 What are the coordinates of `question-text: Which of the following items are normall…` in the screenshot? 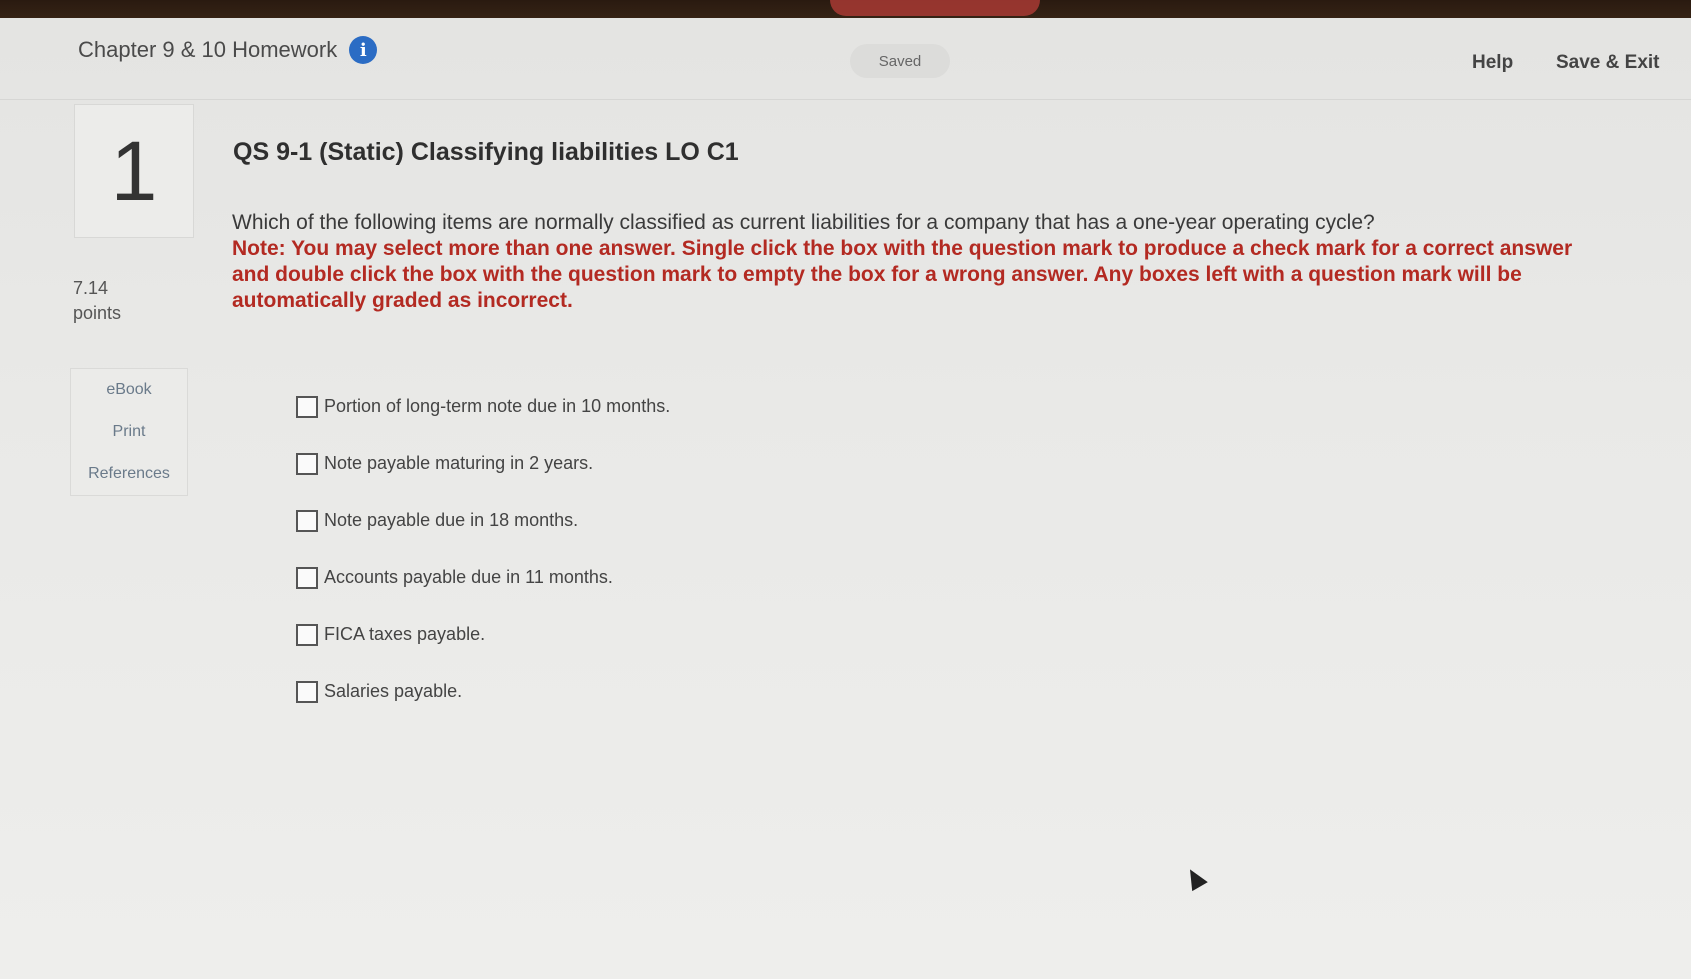 It's located at (922, 262).